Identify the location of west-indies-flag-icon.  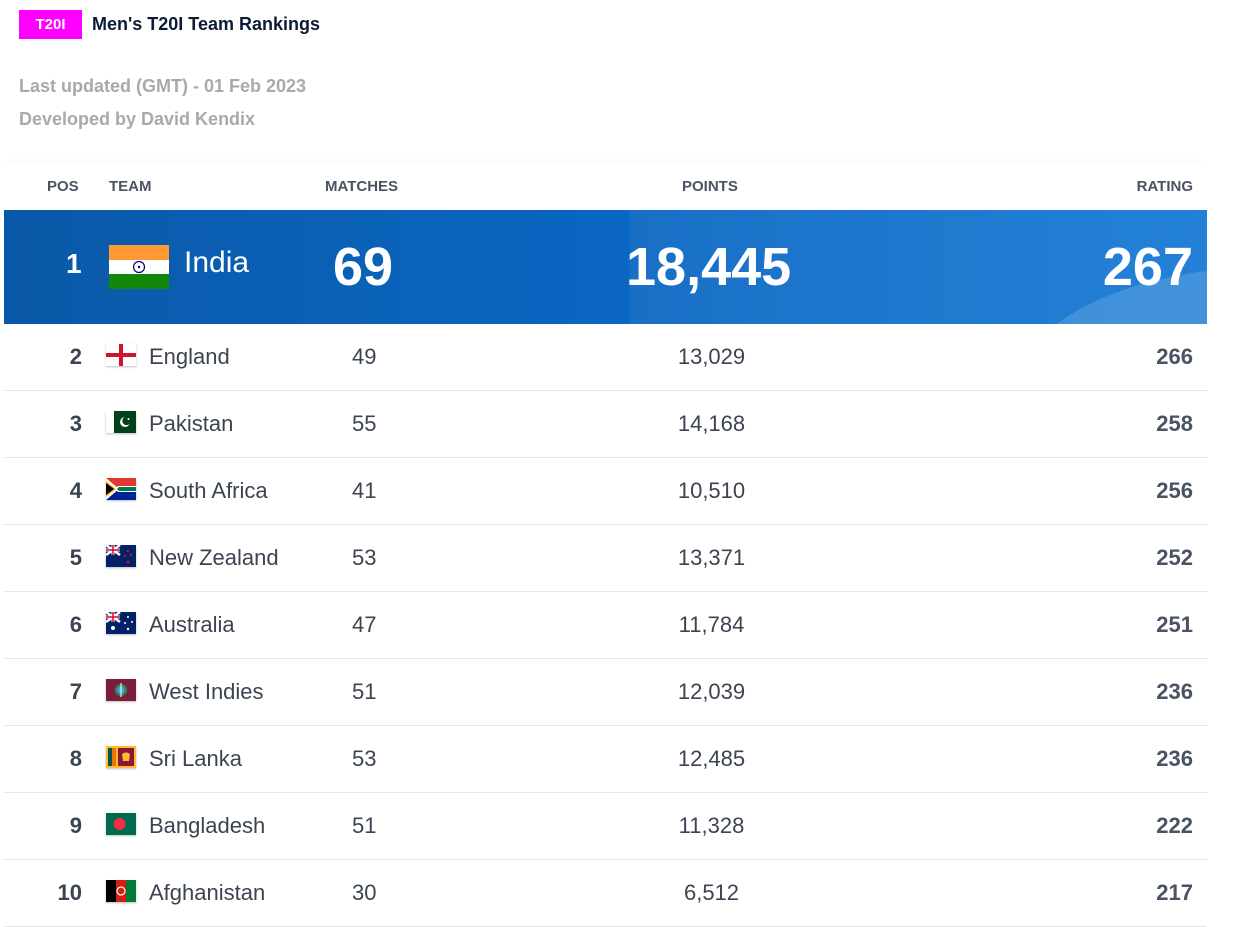
(121, 690).